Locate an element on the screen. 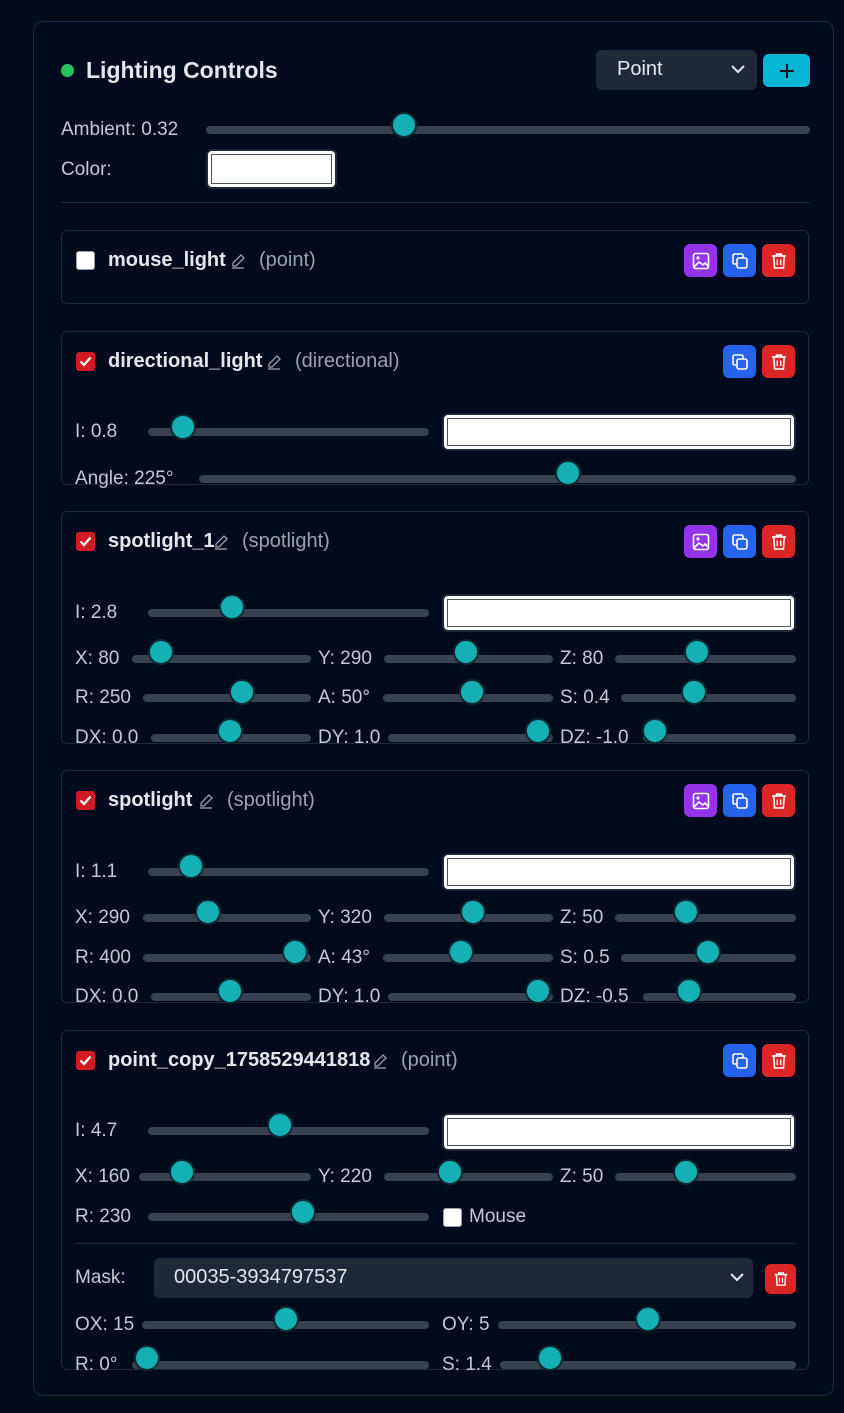 The image size is (844, 1413). angle-slider is located at coordinates (497, 479).